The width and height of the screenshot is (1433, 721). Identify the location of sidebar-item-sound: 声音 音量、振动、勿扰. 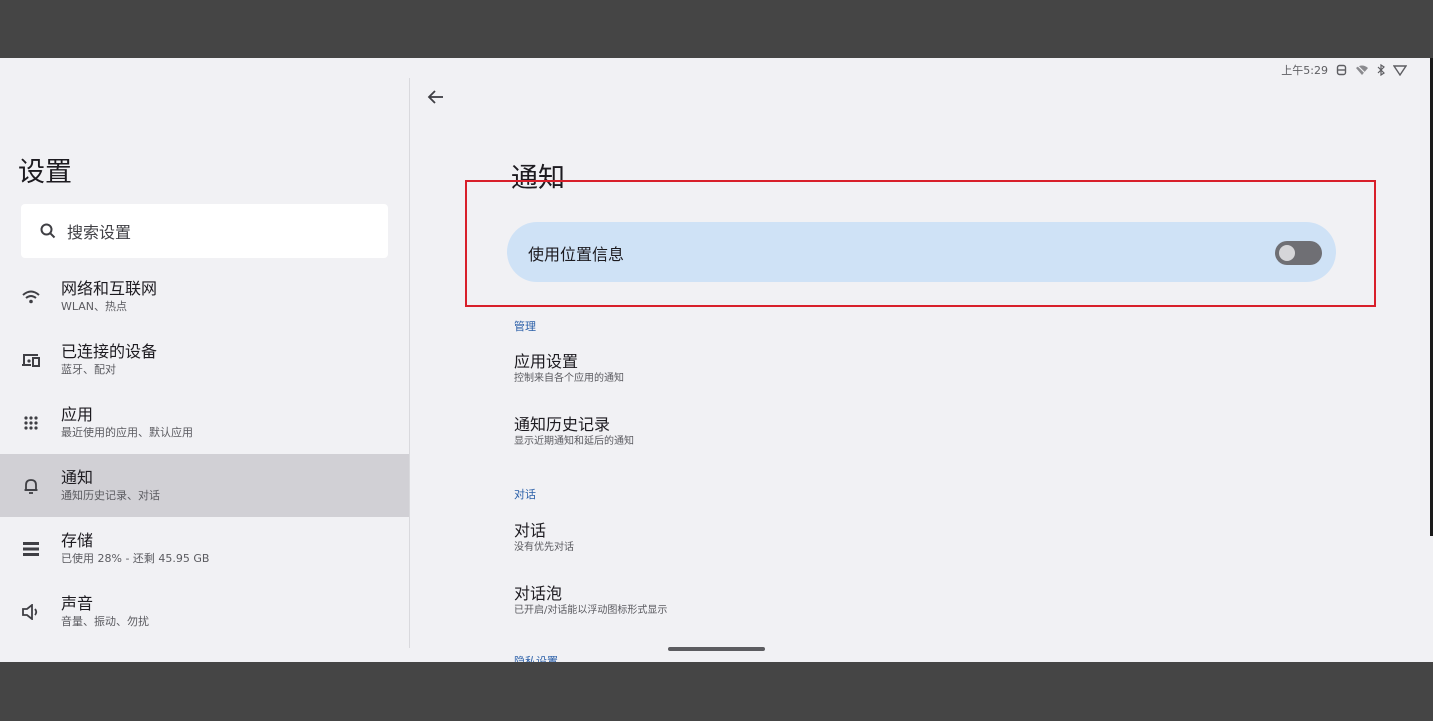
(204, 611).